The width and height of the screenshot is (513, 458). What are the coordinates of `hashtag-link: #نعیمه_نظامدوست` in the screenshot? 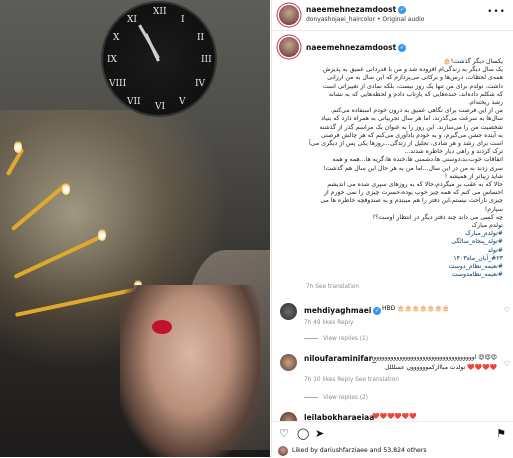 It's located at (400, 275).